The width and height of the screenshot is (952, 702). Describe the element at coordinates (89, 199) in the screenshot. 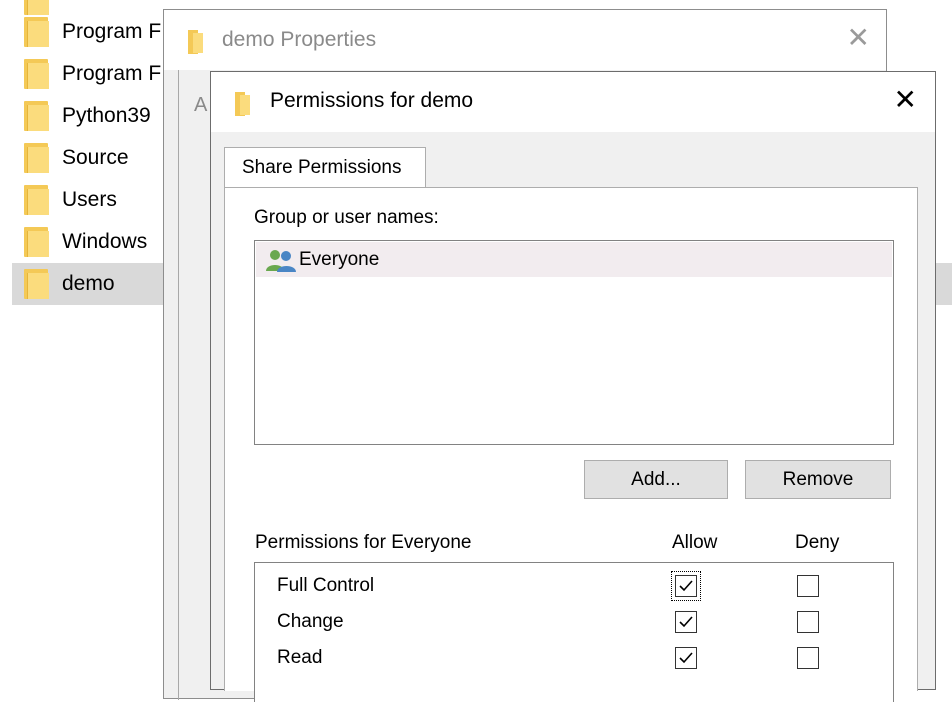

I see `file-name: Users` at that location.